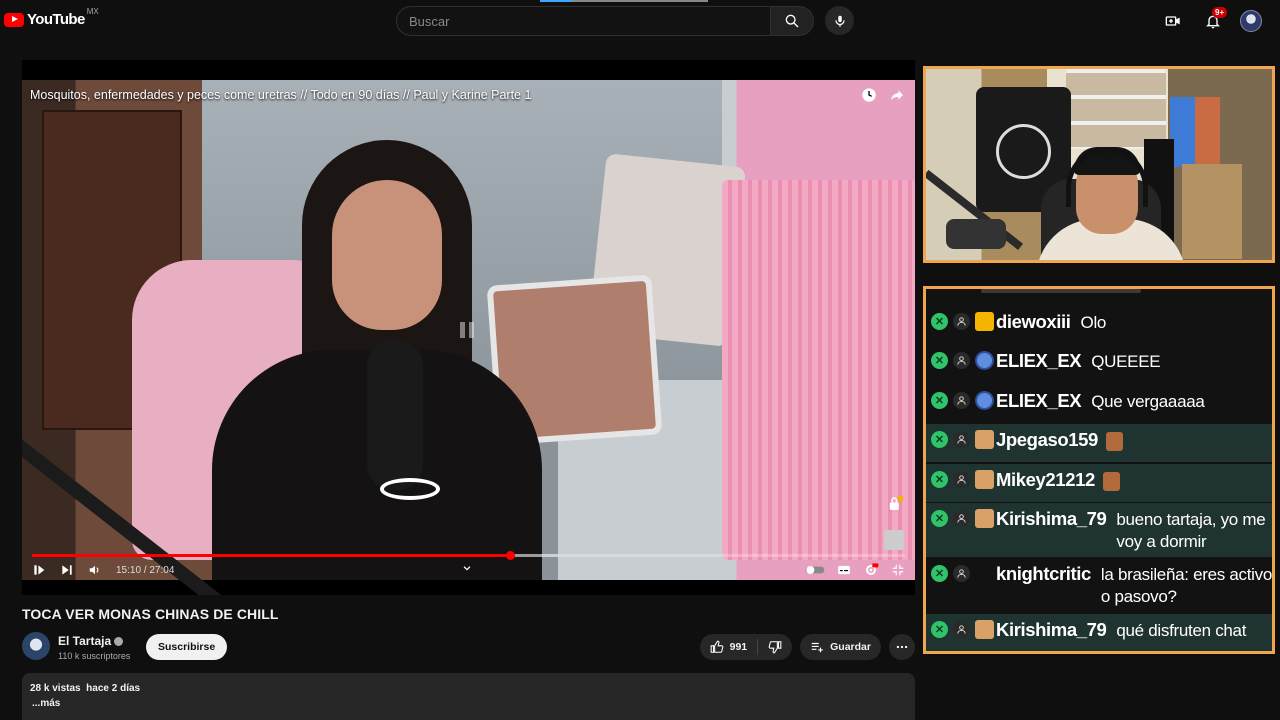  I want to click on chat-text: bueno tartaja, yo me voy a dormir, so click(1191, 530).